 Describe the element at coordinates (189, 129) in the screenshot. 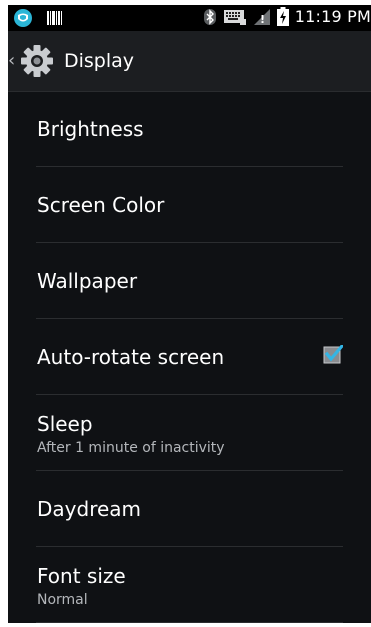

I see `setting-brightness: Brightness` at that location.